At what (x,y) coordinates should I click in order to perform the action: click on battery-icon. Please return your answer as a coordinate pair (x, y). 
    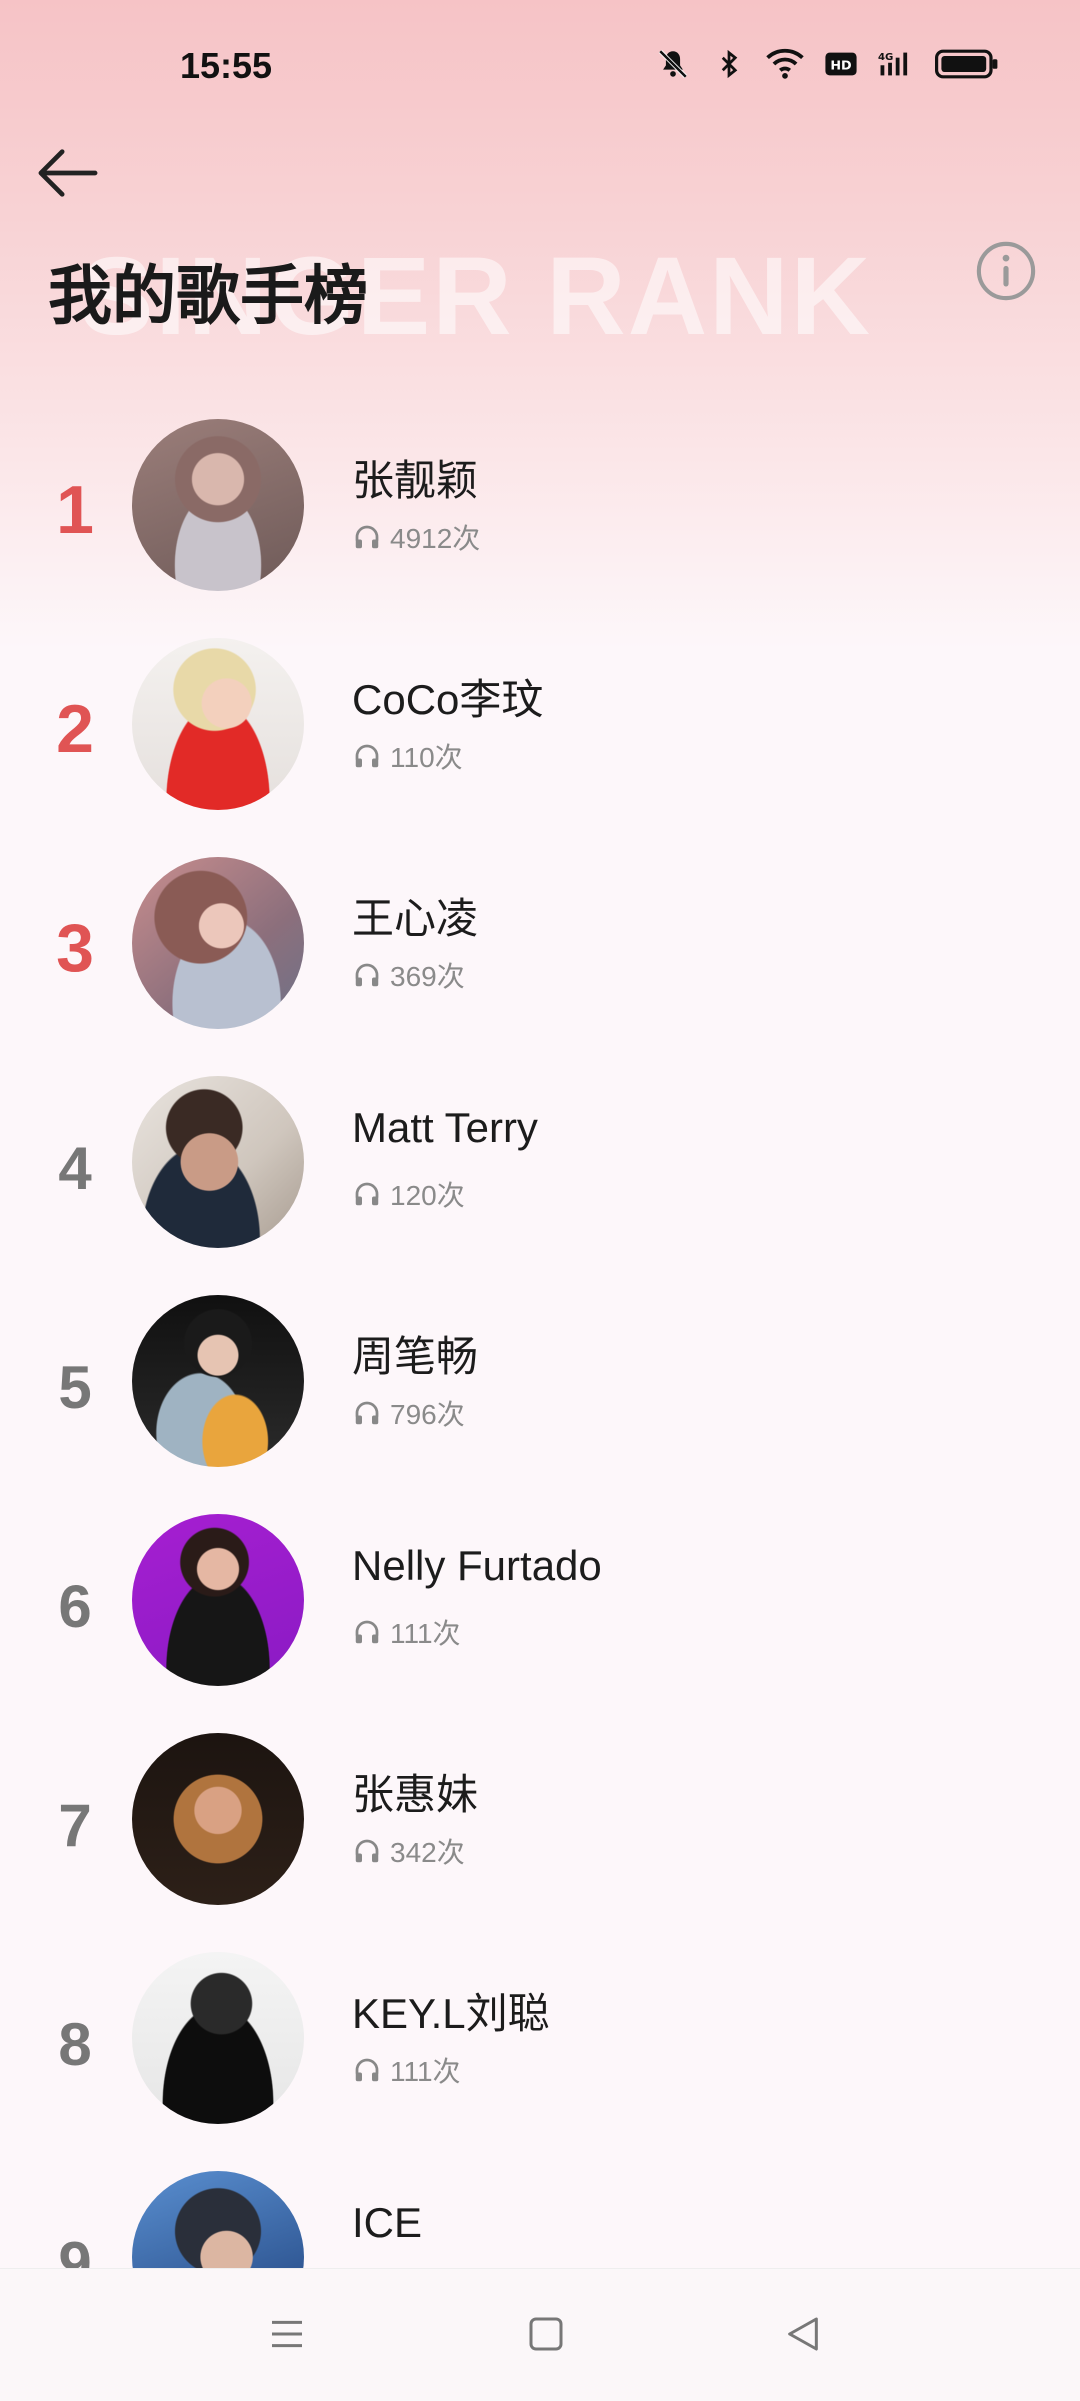
    Looking at the image, I should click on (967, 64).